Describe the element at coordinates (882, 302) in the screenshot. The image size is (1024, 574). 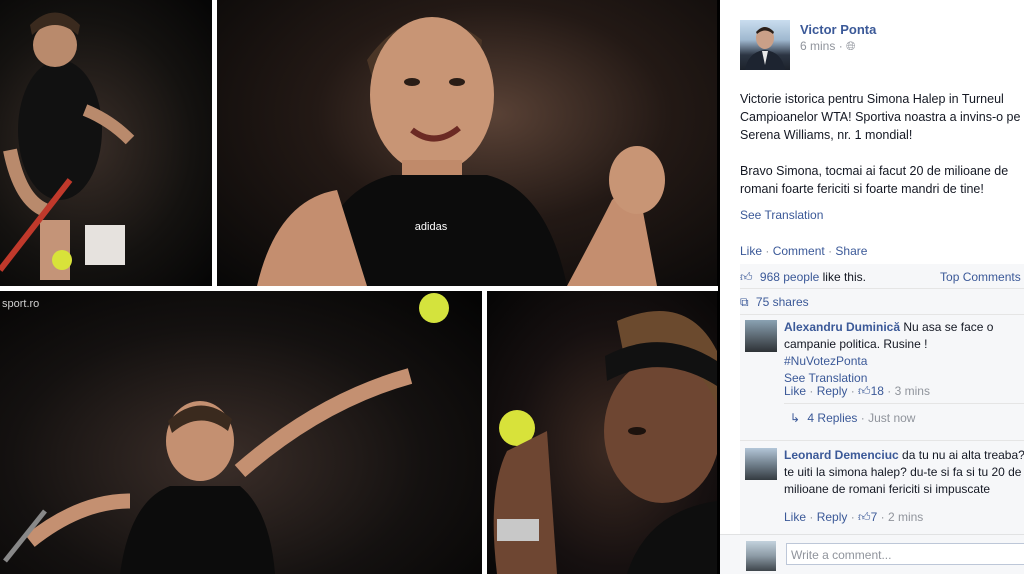
I see `shares-summary: ⧉ 75 shares` at that location.